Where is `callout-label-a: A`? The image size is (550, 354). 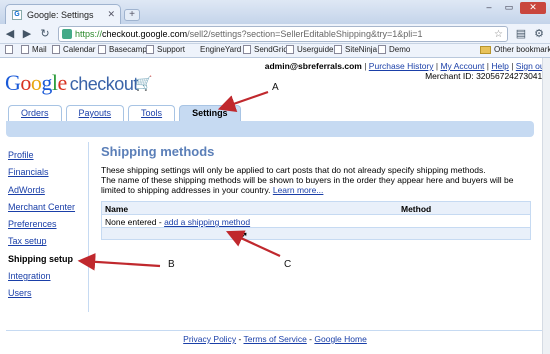 callout-label-a: A is located at coordinates (275, 87).